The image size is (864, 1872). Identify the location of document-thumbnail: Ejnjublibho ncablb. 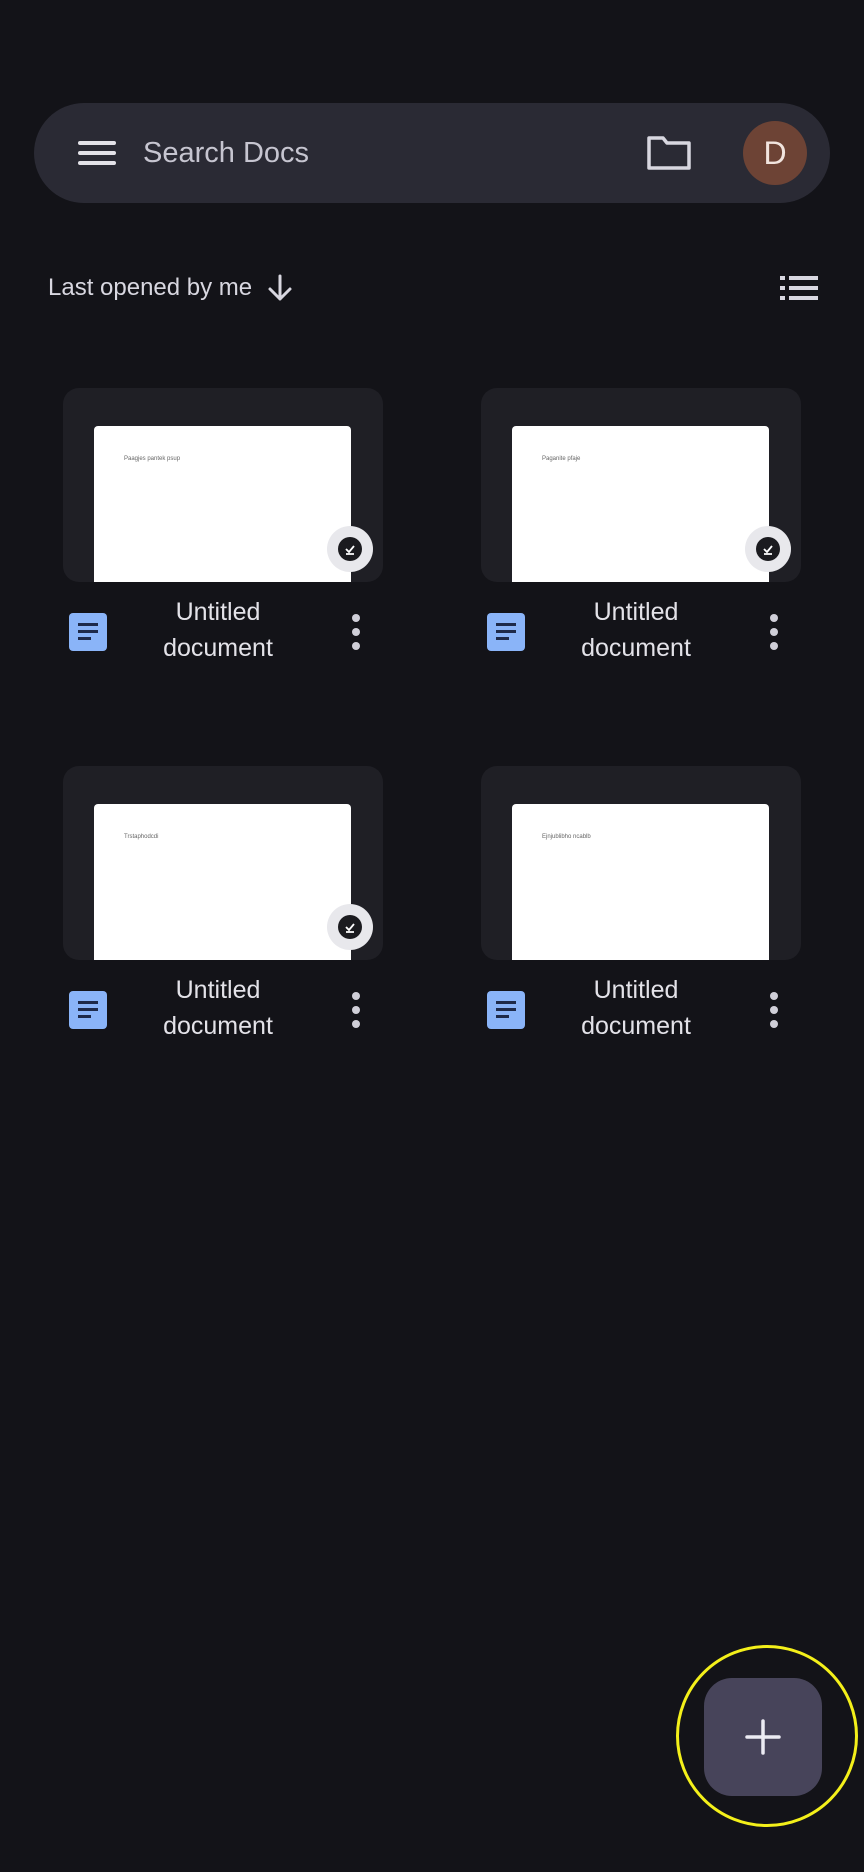
(641, 863).